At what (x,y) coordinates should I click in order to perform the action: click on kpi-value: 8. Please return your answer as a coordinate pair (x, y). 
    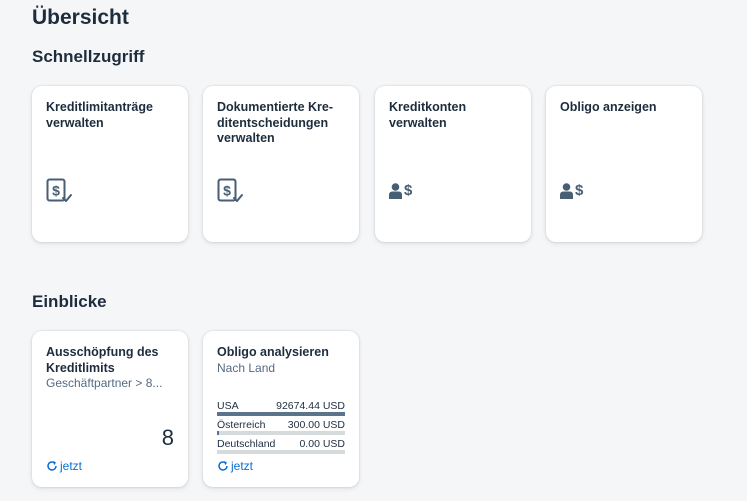
    Looking at the image, I should click on (167, 437).